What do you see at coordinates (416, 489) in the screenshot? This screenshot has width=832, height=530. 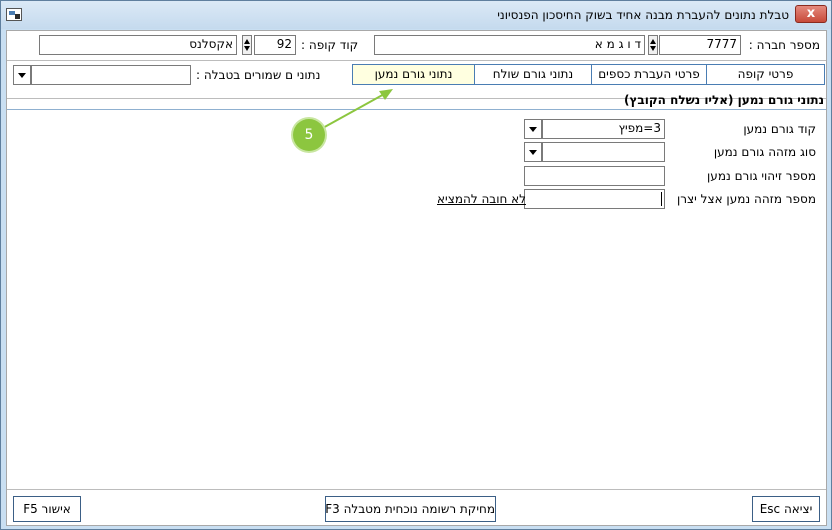 I see `footer-divider` at bounding box center [416, 489].